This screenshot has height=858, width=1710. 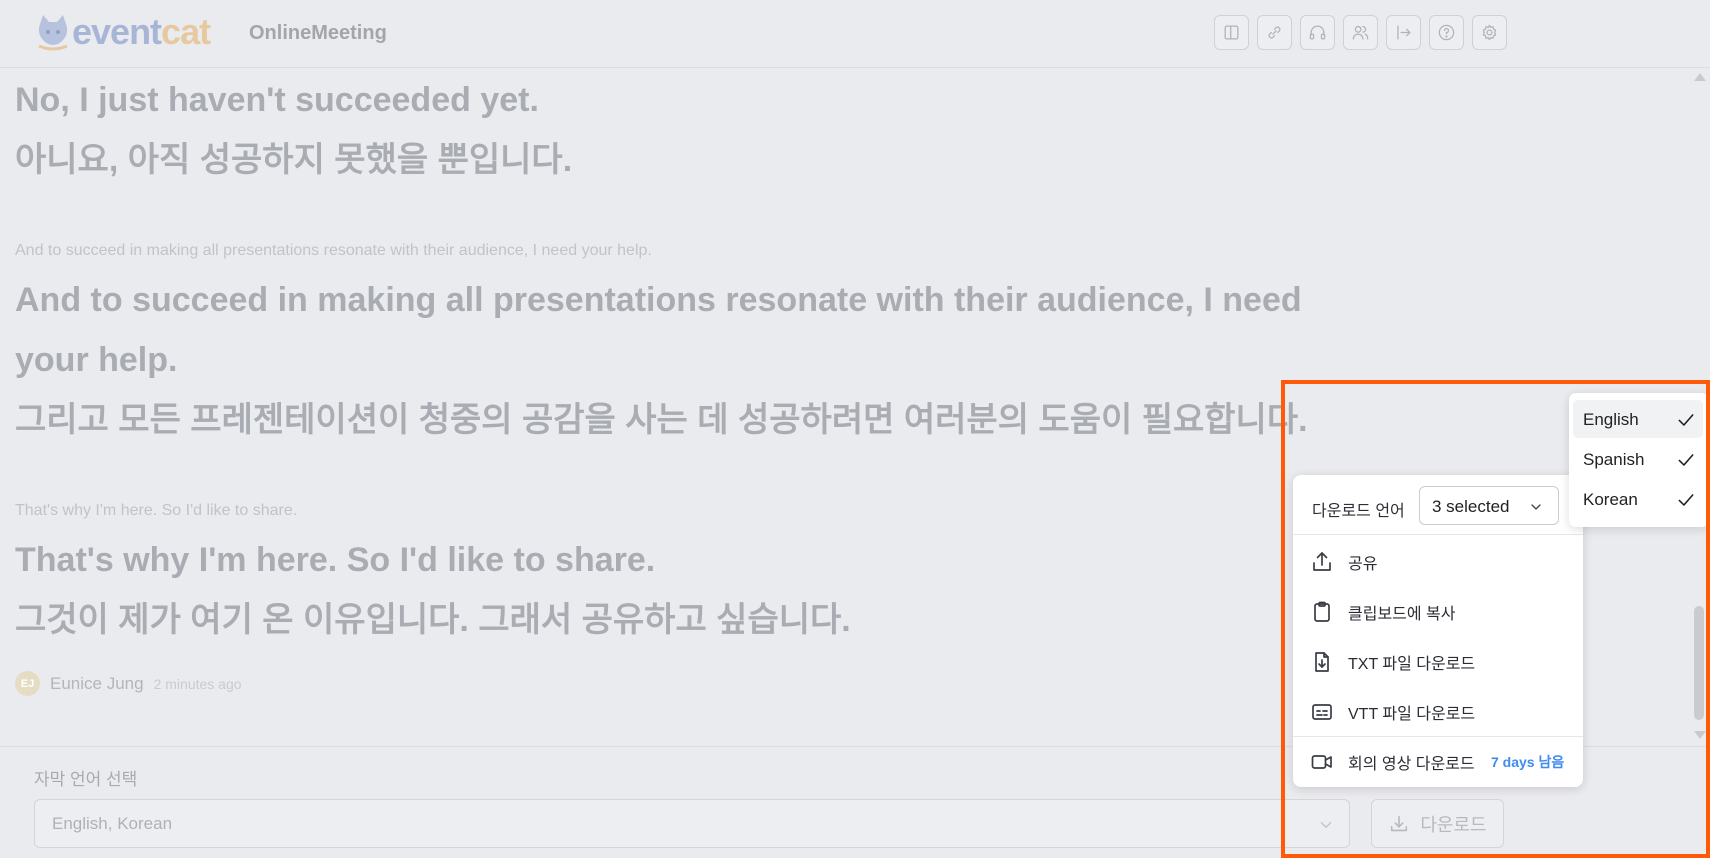 I want to click on eventcat-logo: eventcat, so click(x=122, y=31).